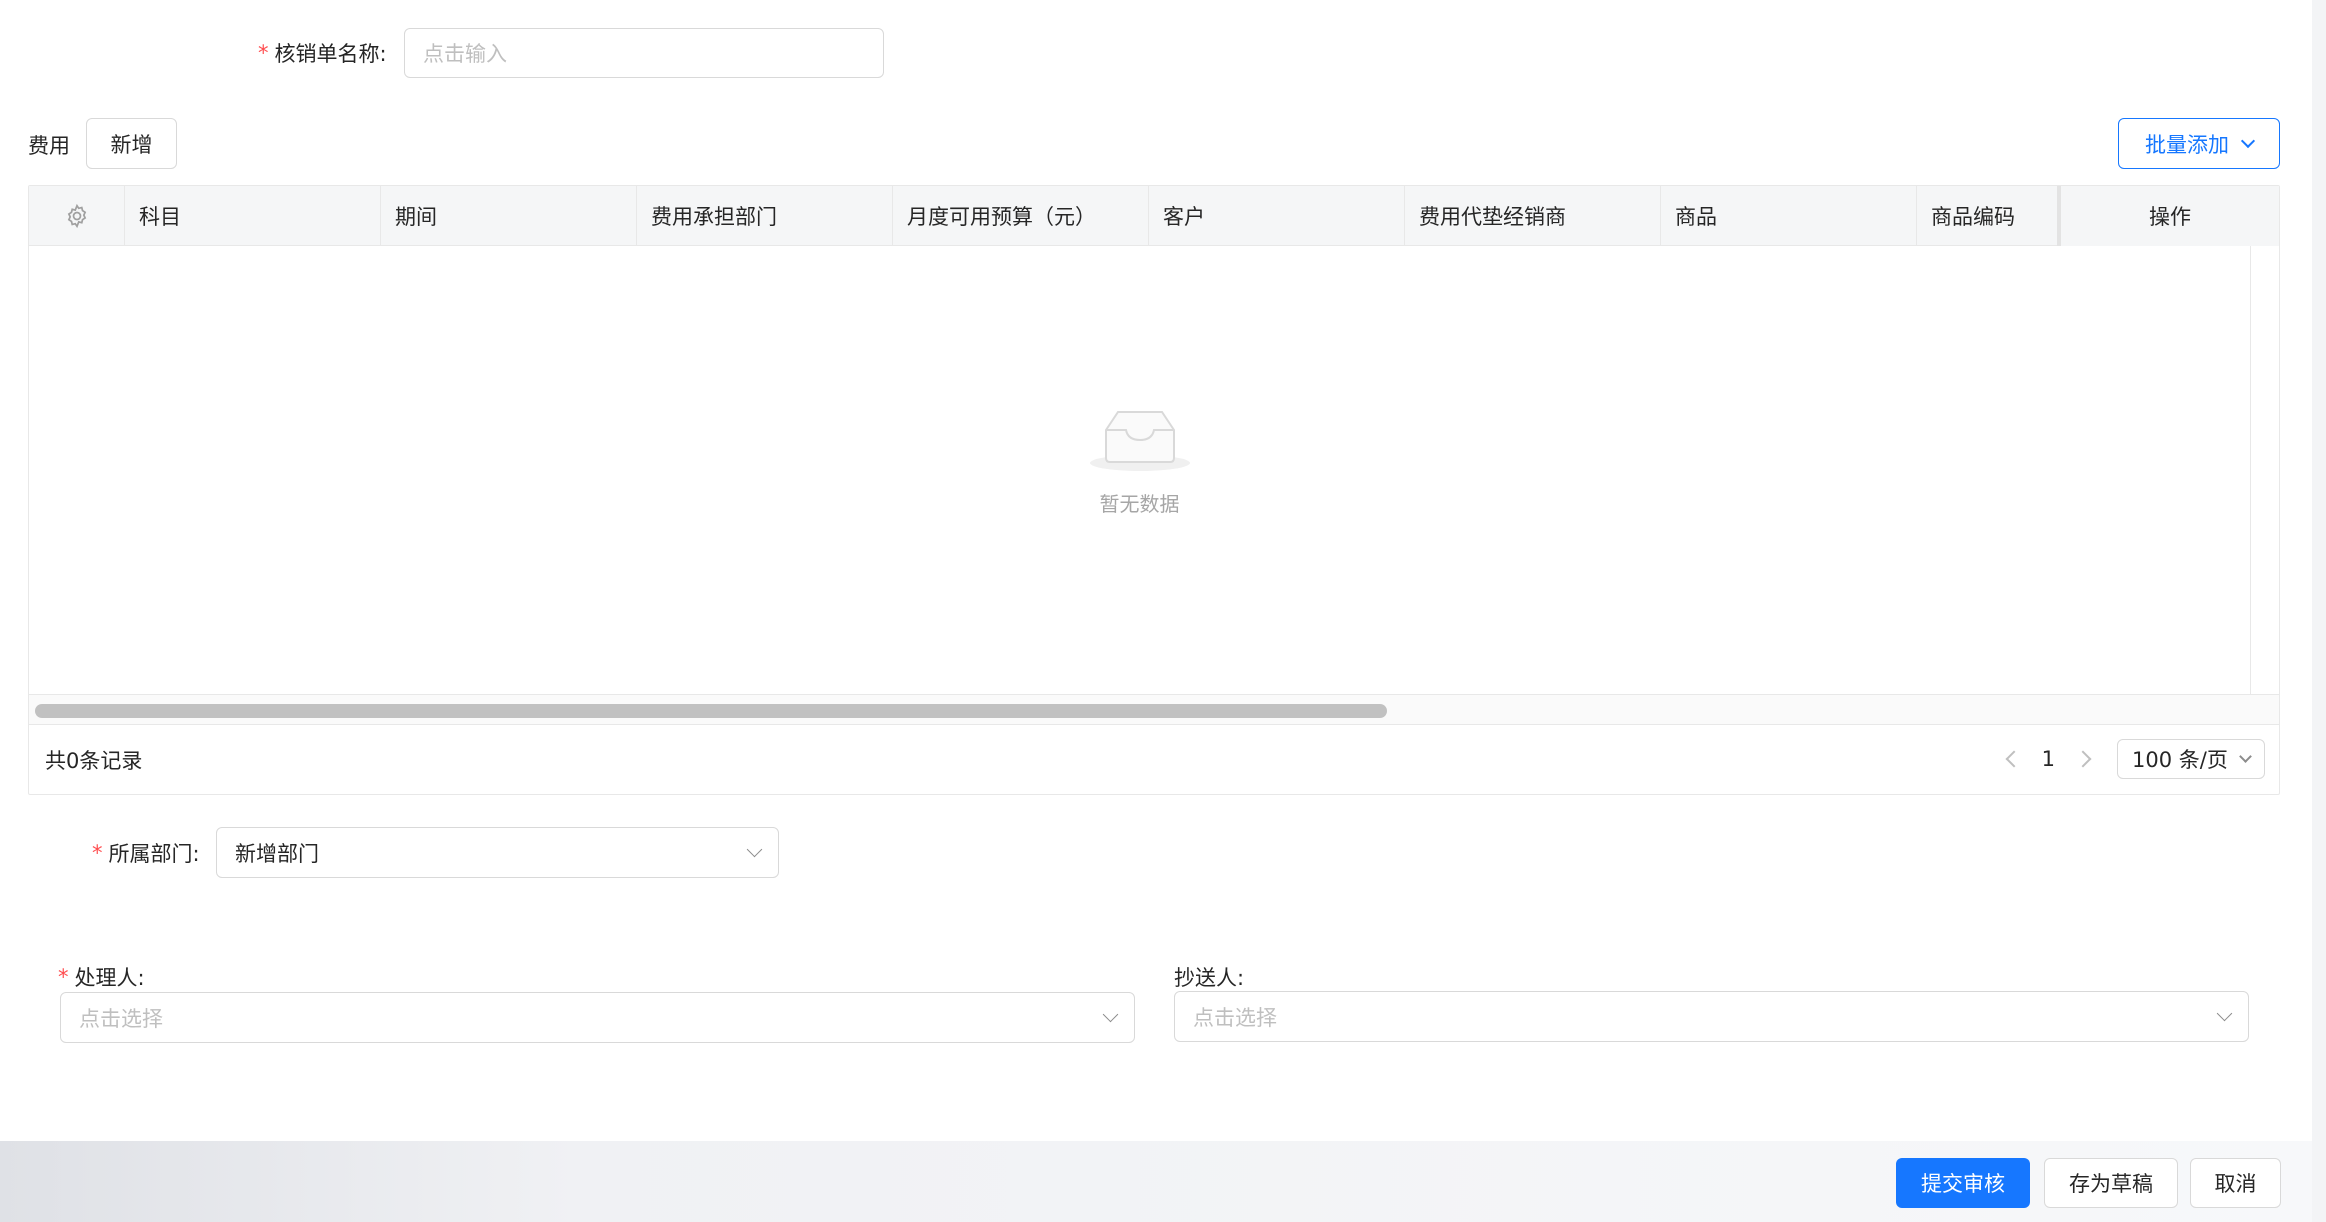  I want to click on handler-label-text: 处理人:, so click(109, 978).